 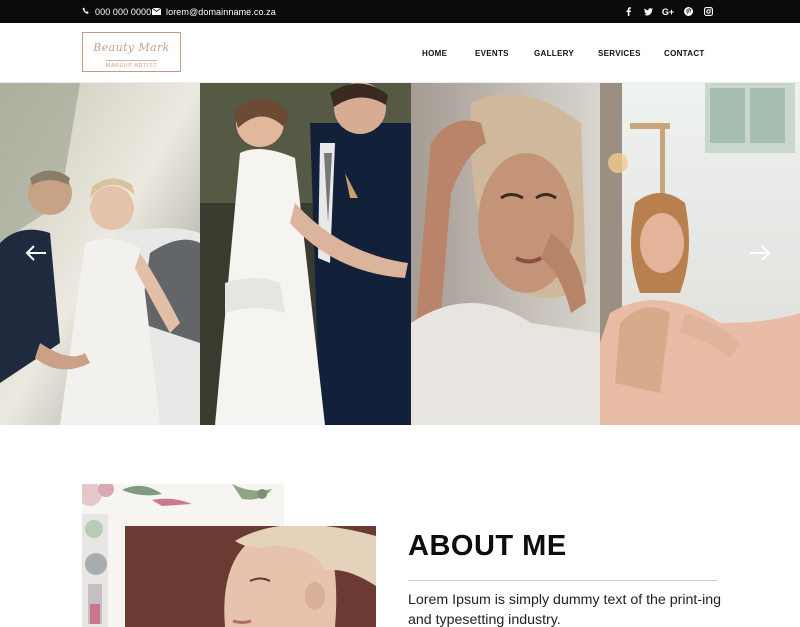 I want to click on slider-prev-button, so click(x=36, y=253).